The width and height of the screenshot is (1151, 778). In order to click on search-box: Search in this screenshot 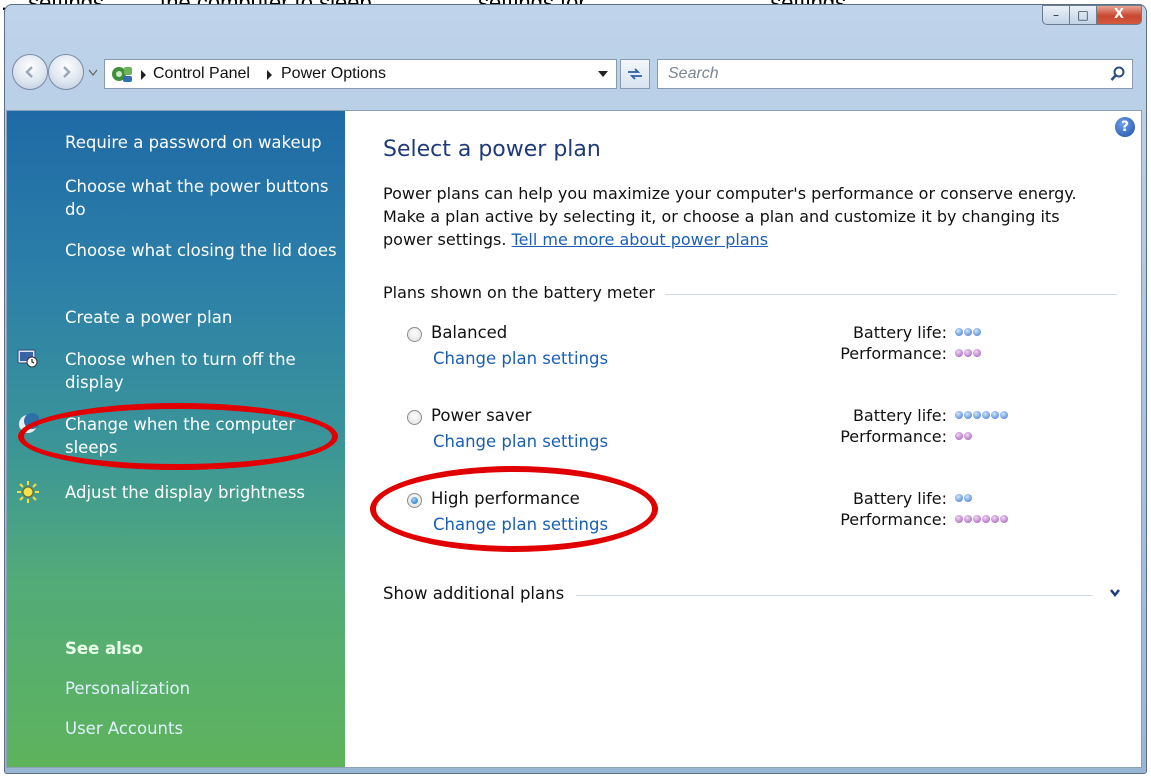, I will do `click(895, 74)`.